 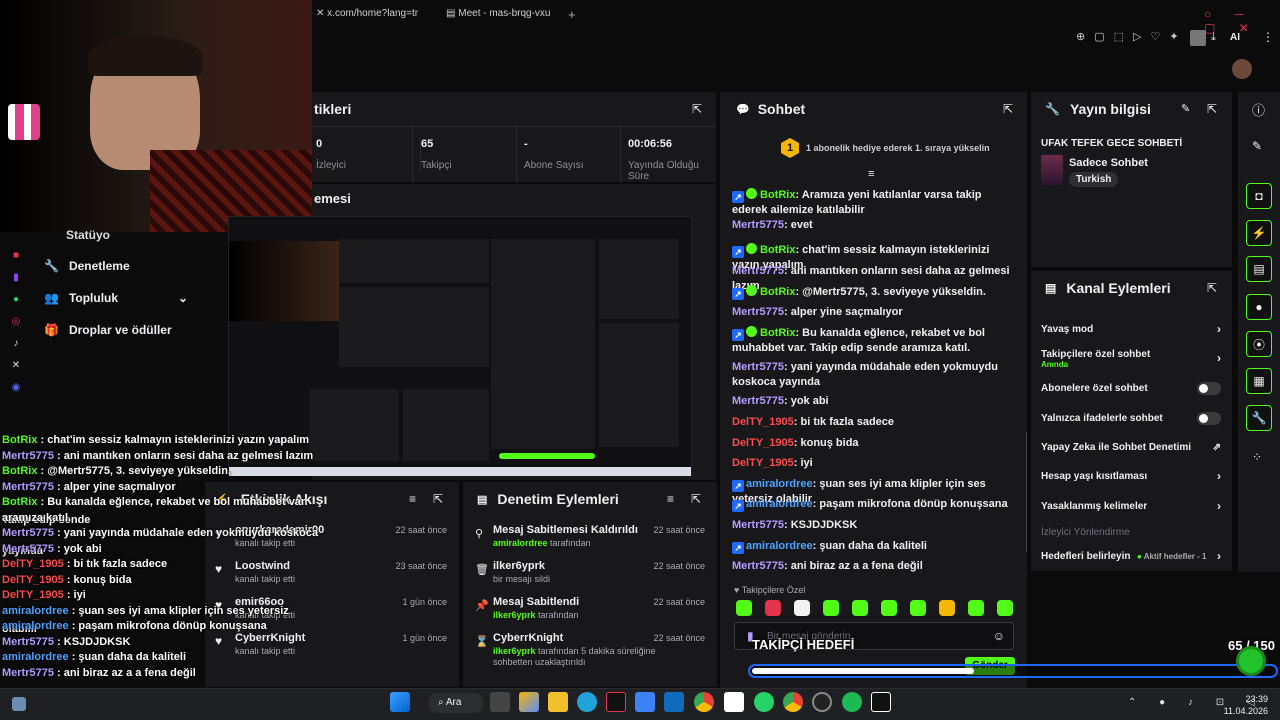 What do you see at coordinates (1258, 109) in the screenshot?
I see `info-icon: ⓘ` at bounding box center [1258, 109].